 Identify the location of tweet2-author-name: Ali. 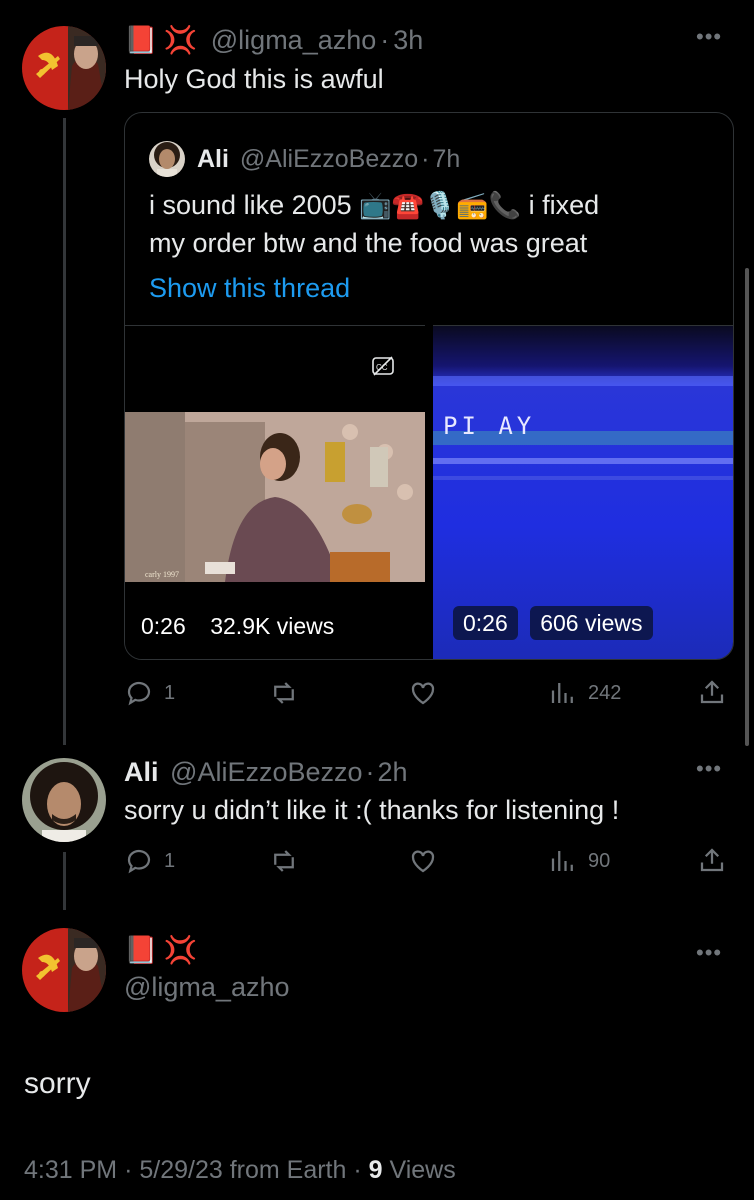
(141, 772).